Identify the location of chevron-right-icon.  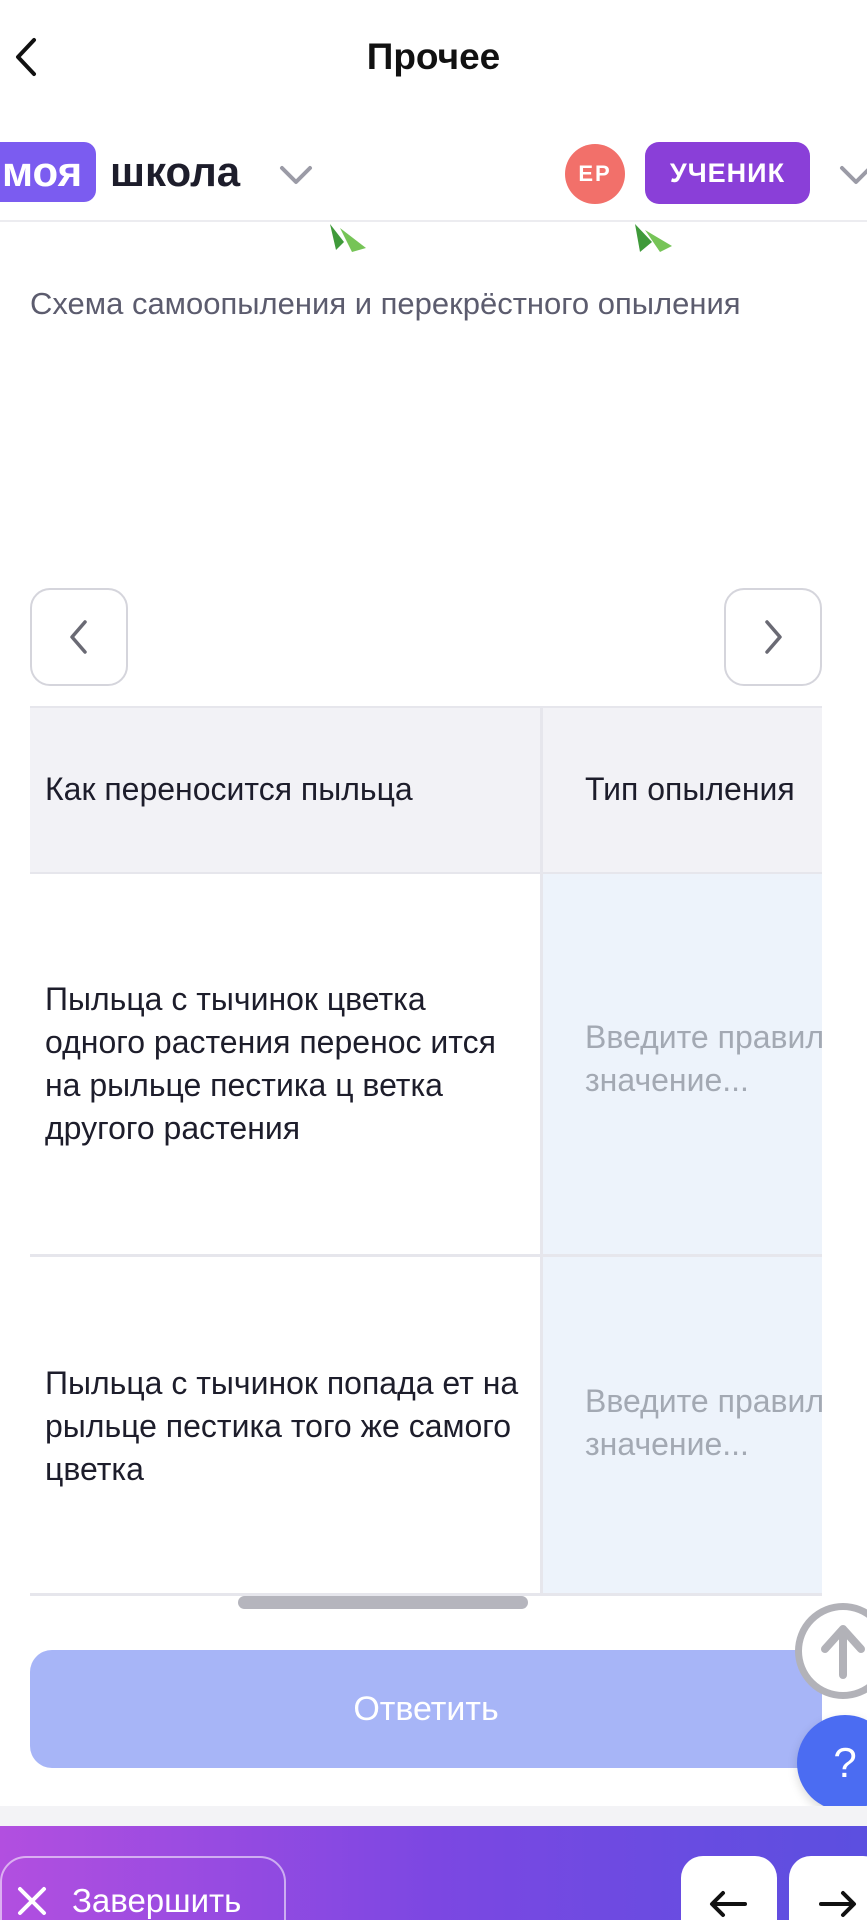
(773, 637).